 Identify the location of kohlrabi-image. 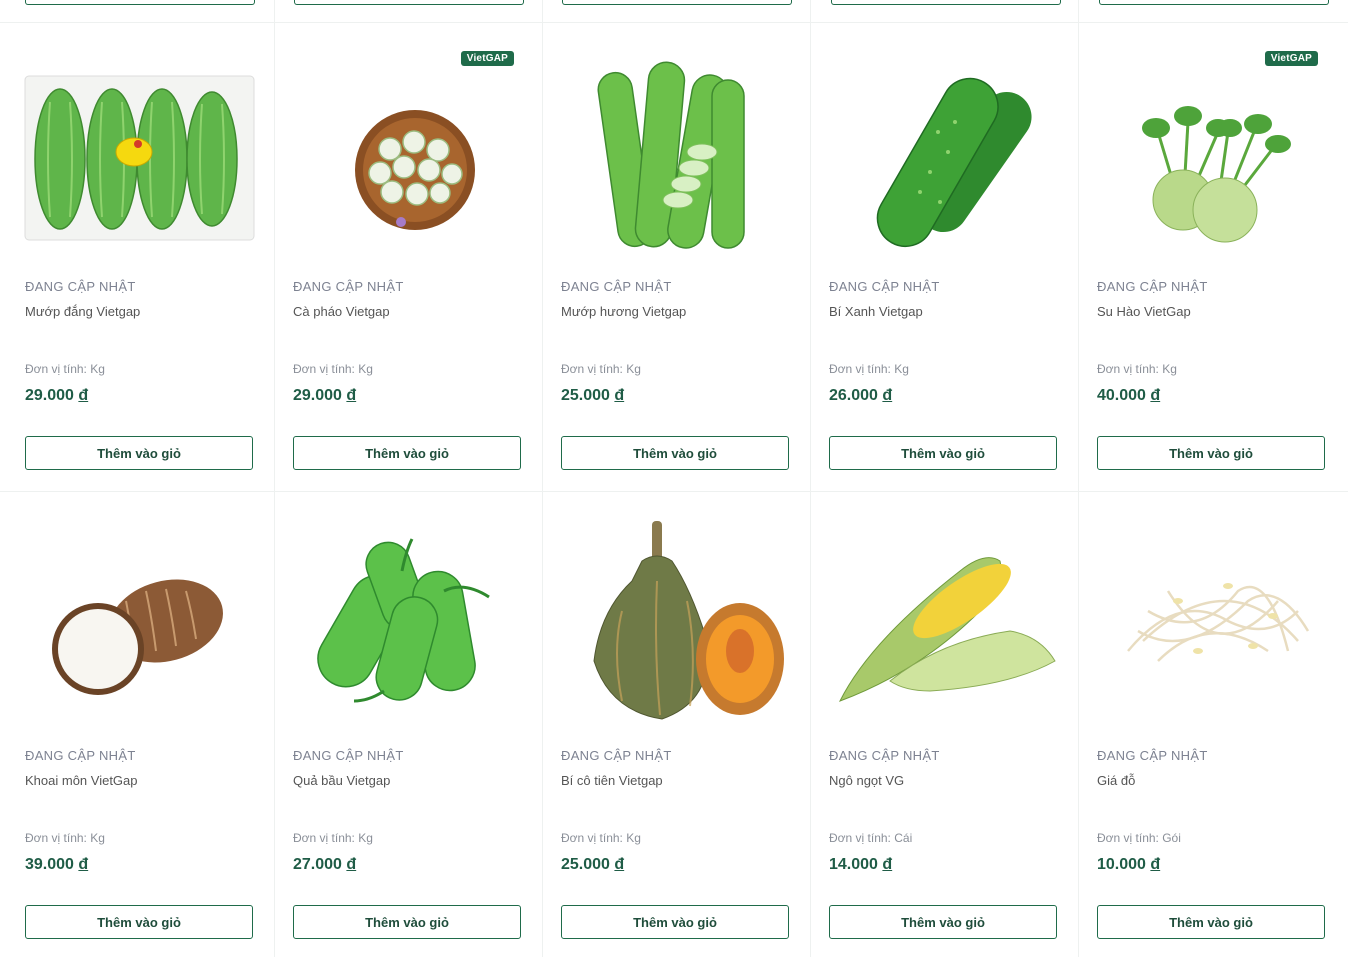
(1212, 147).